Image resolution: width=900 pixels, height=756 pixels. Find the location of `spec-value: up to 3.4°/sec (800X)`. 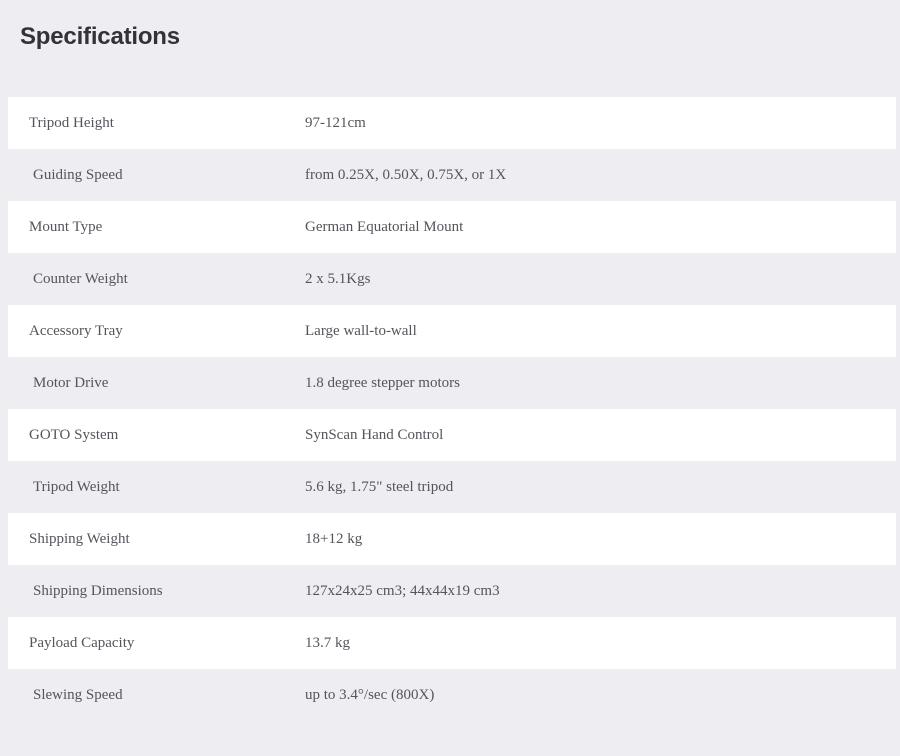

spec-value: up to 3.4°/sec (800X) is located at coordinates (370, 695).